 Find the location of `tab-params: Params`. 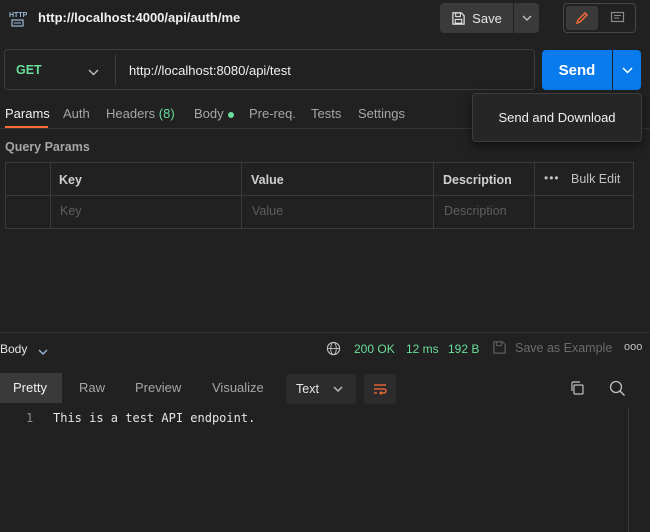

tab-params: Params is located at coordinates (27, 113).